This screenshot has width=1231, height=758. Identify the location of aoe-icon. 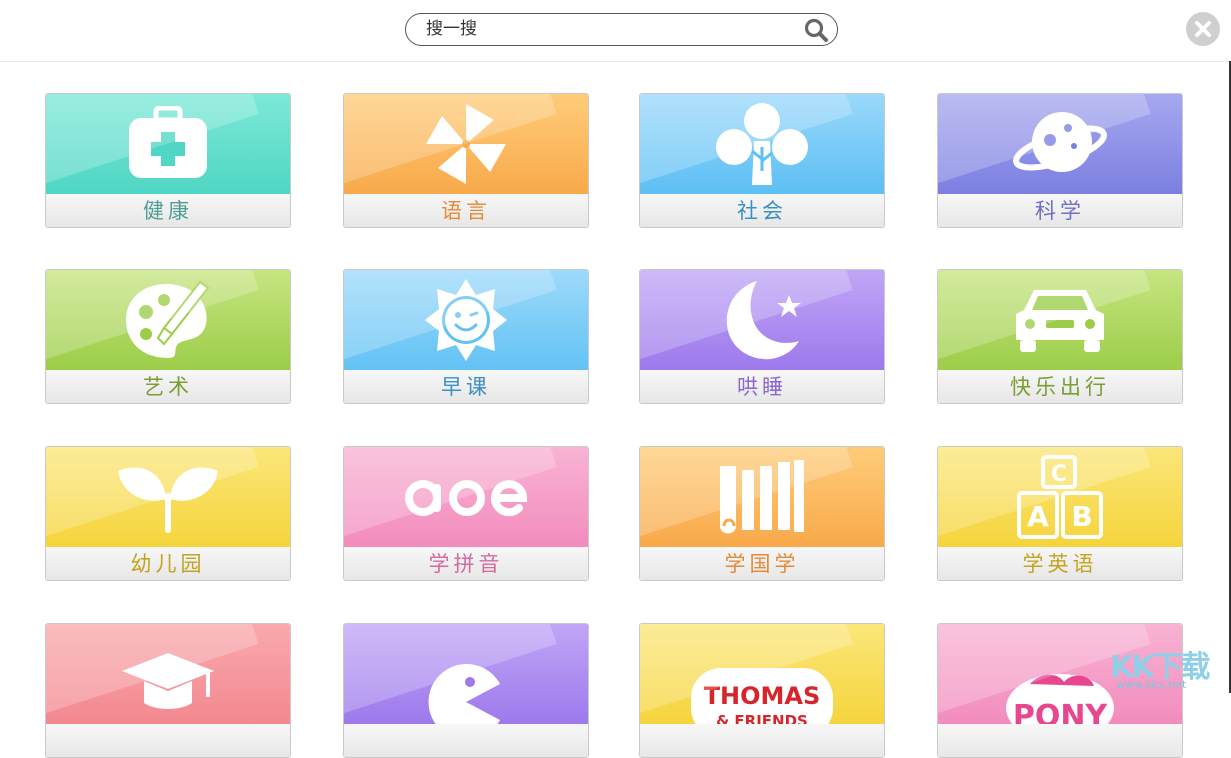
(466, 498).